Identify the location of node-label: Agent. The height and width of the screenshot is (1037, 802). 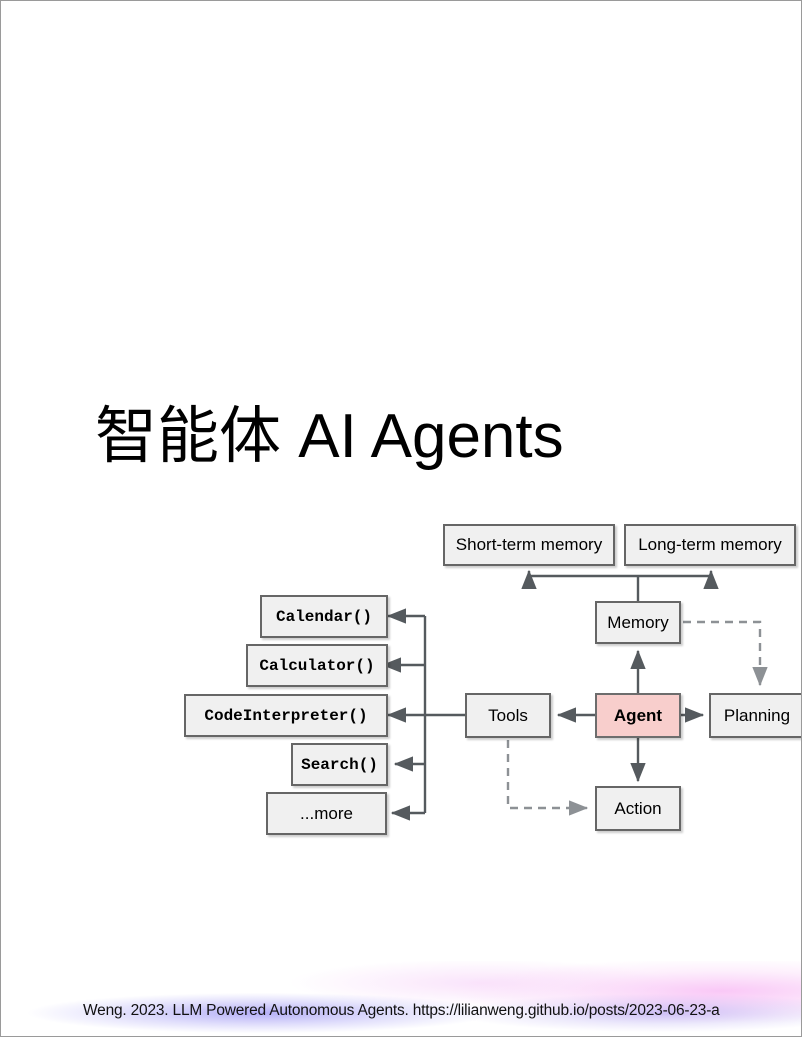
(638, 715).